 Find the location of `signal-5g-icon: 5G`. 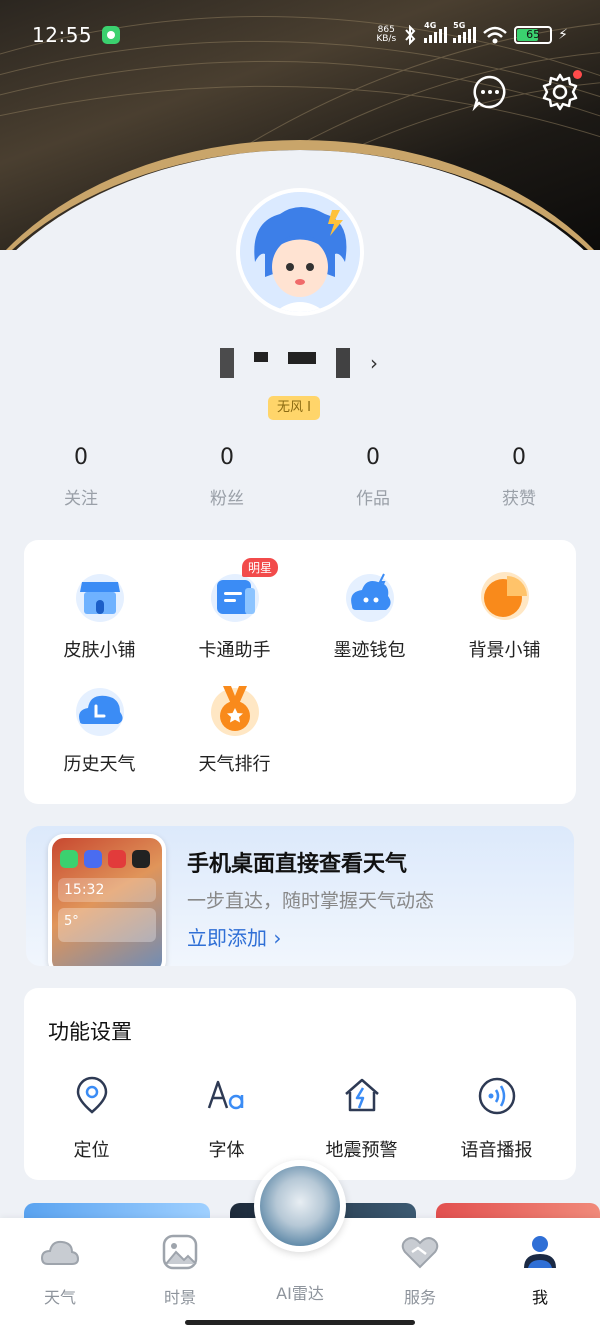

signal-5g-icon: 5G is located at coordinates (465, 32).